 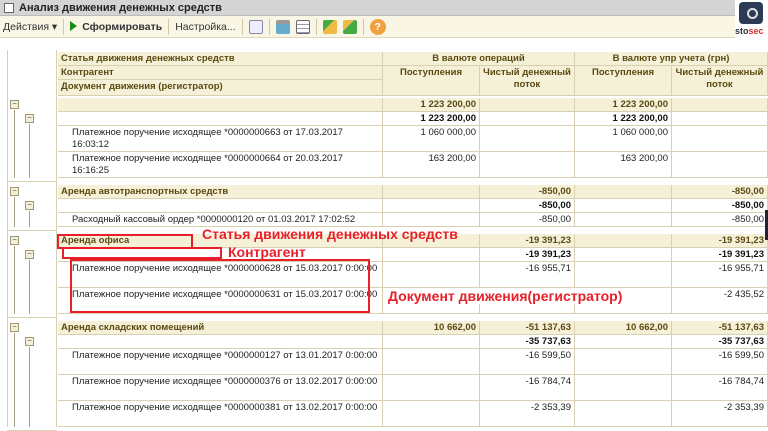 What do you see at coordinates (720, 275) in the screenshot?
I see `document-value: -16 955,71` at bounding box center [720, 275].